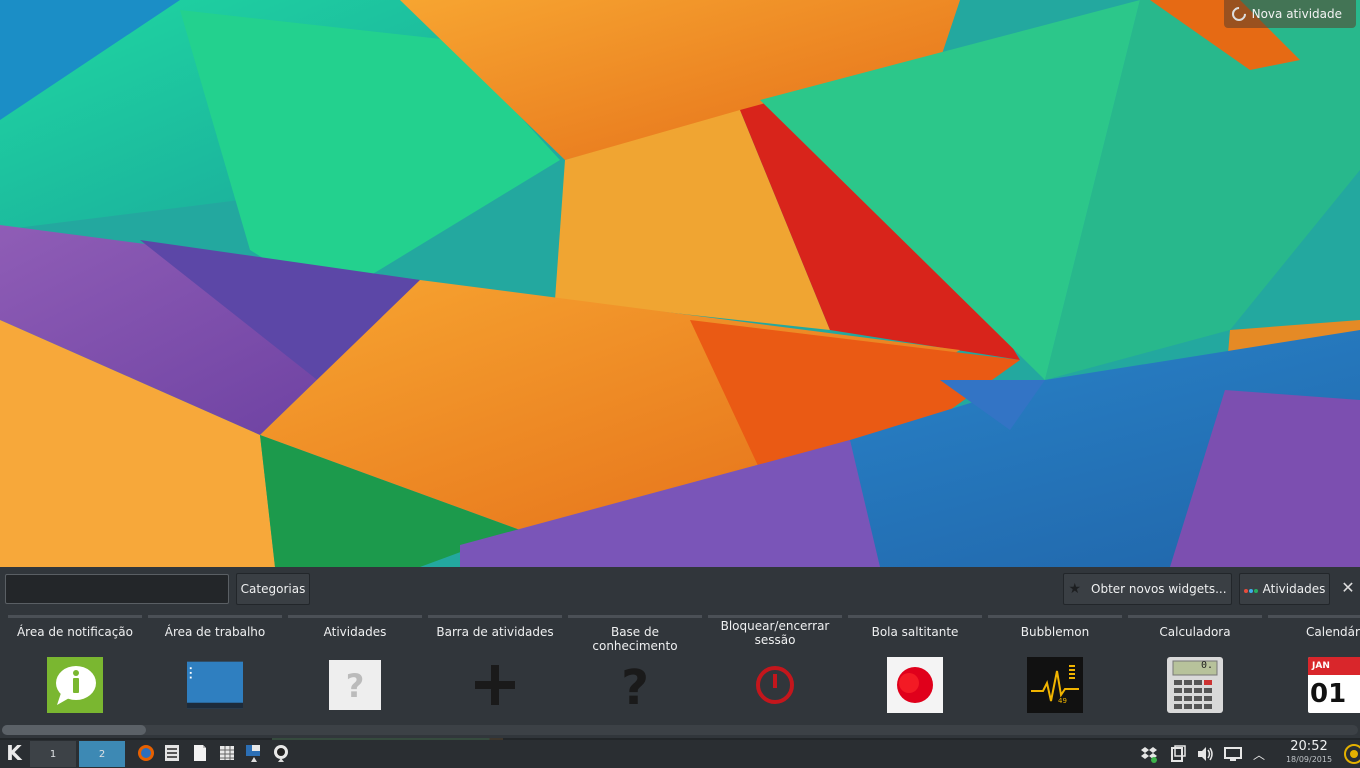 Image resolution: width=1360 pixels, height=768 pixels. Describe the element at coordinates (680, 730) in the screenshot. I see `widget-list-scrollbar` at that location.